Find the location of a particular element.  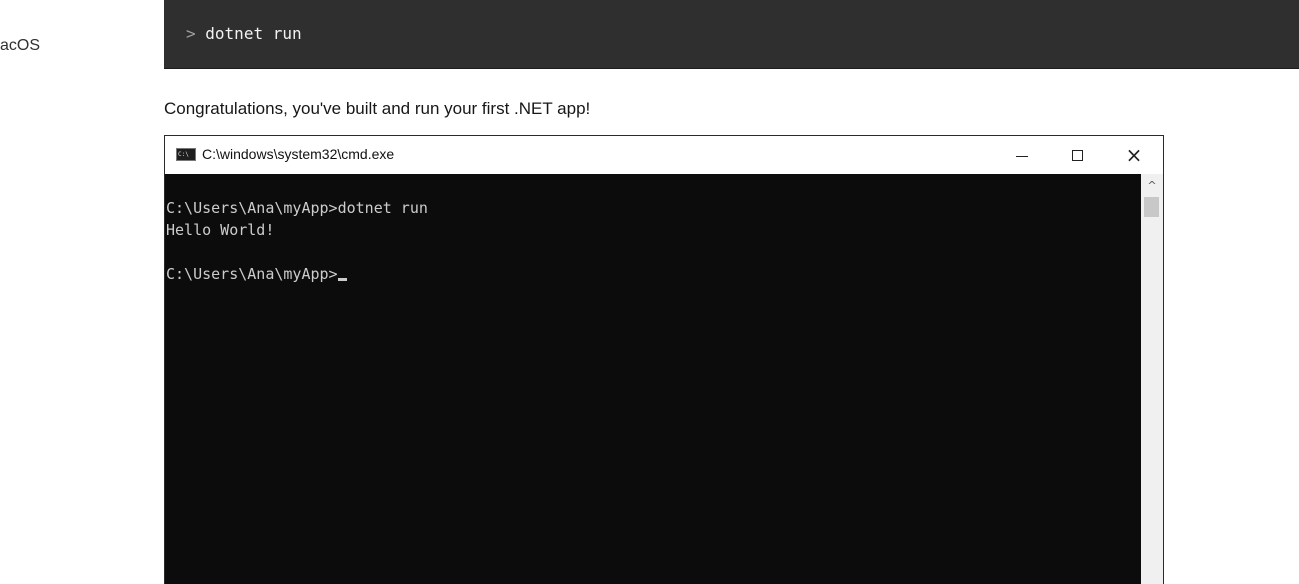

vertical-scrollbar: ^ is located at coordinates (1152, 379).